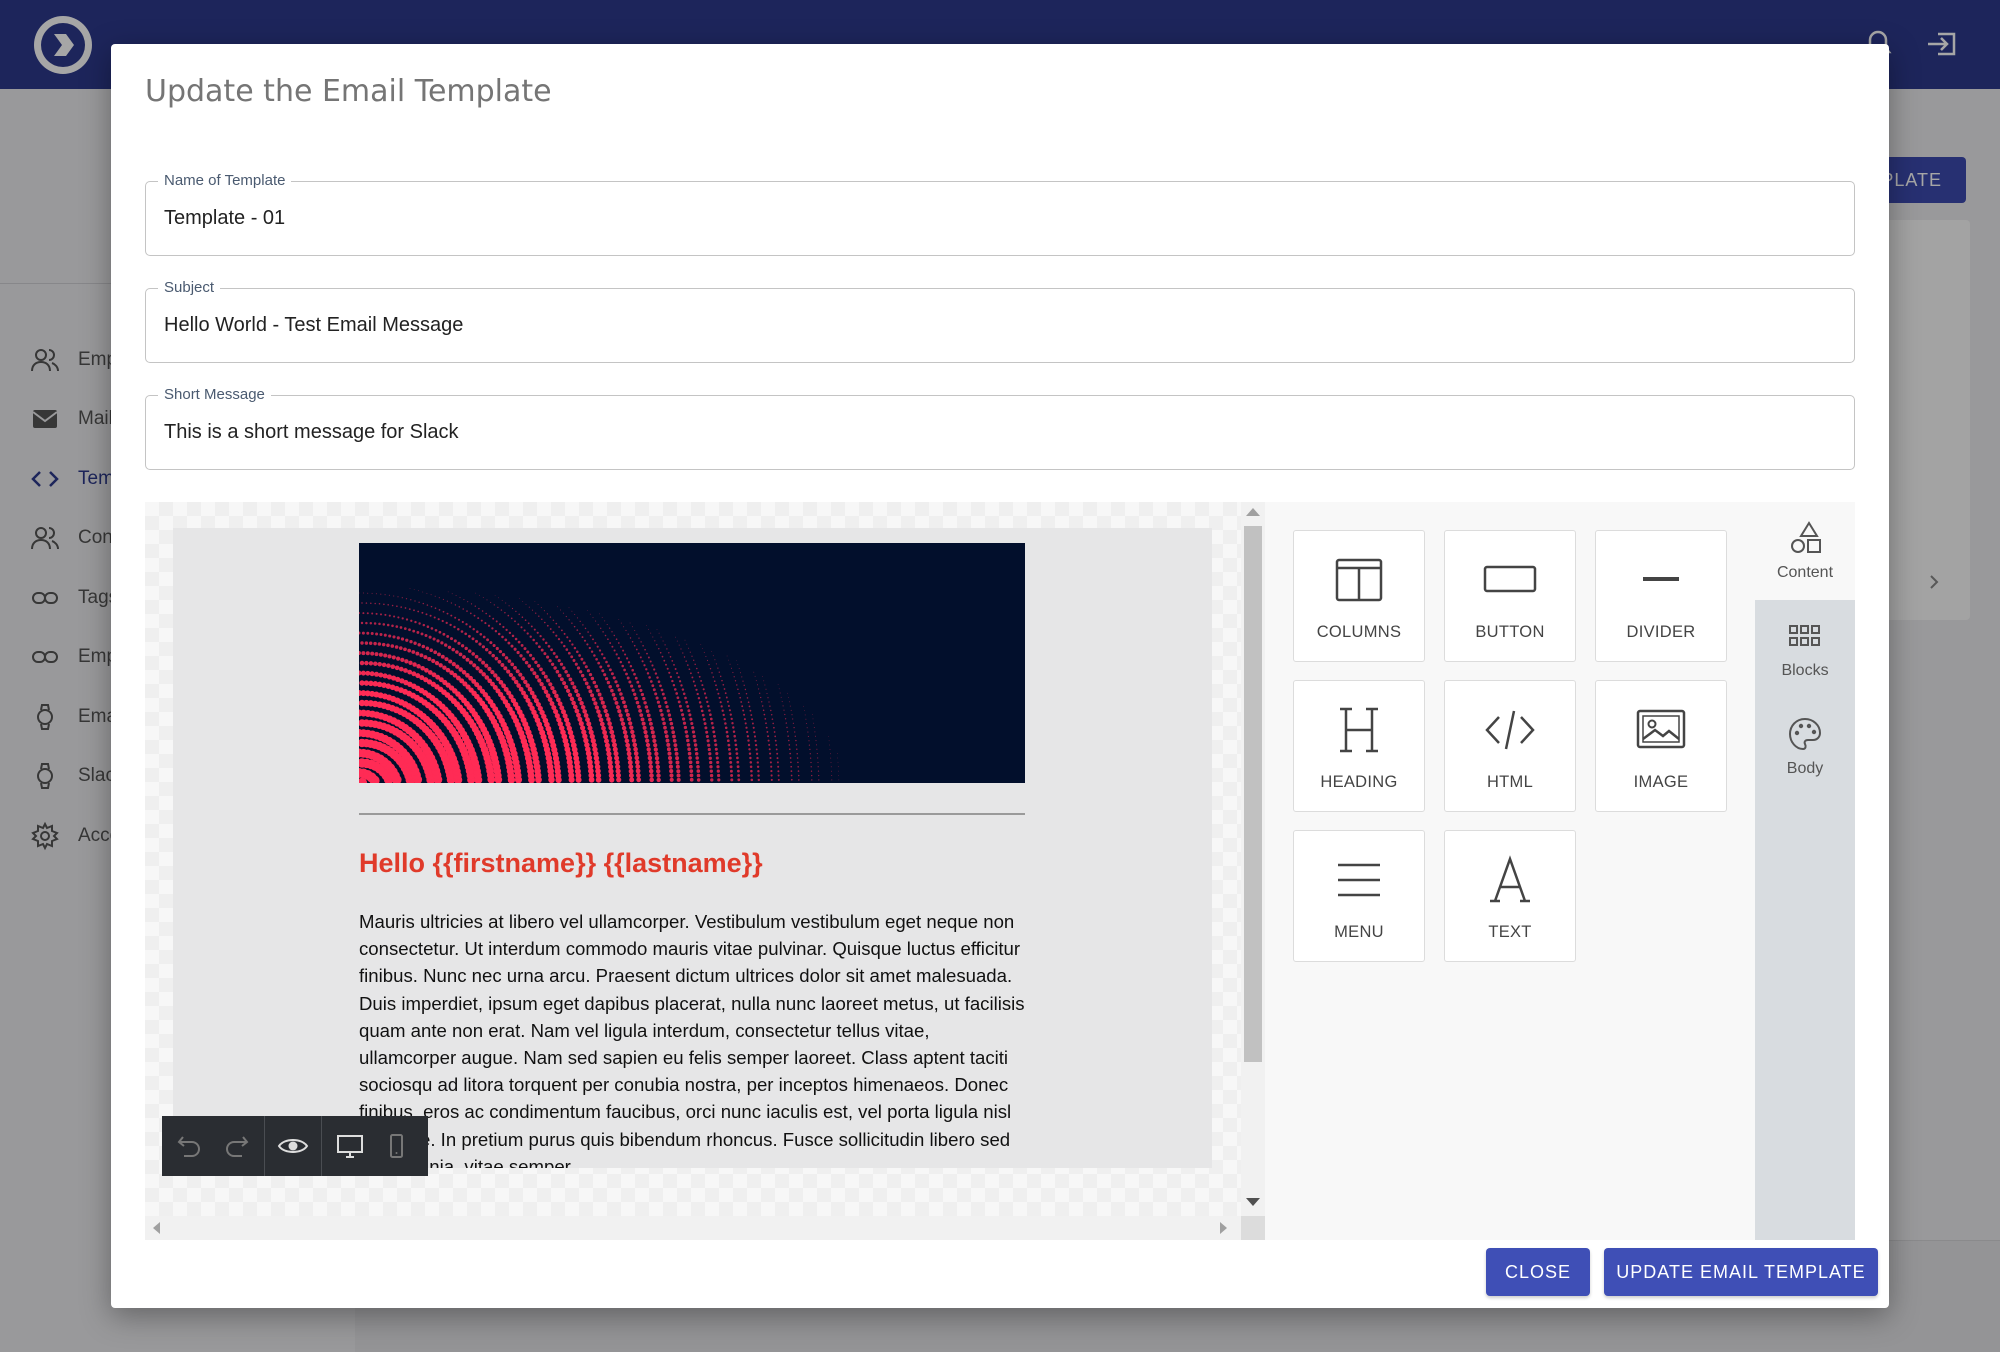  What do you see at coordinates (999, 325) in the screenshot?
I see `subject-input` at bounding box center [999, 325].